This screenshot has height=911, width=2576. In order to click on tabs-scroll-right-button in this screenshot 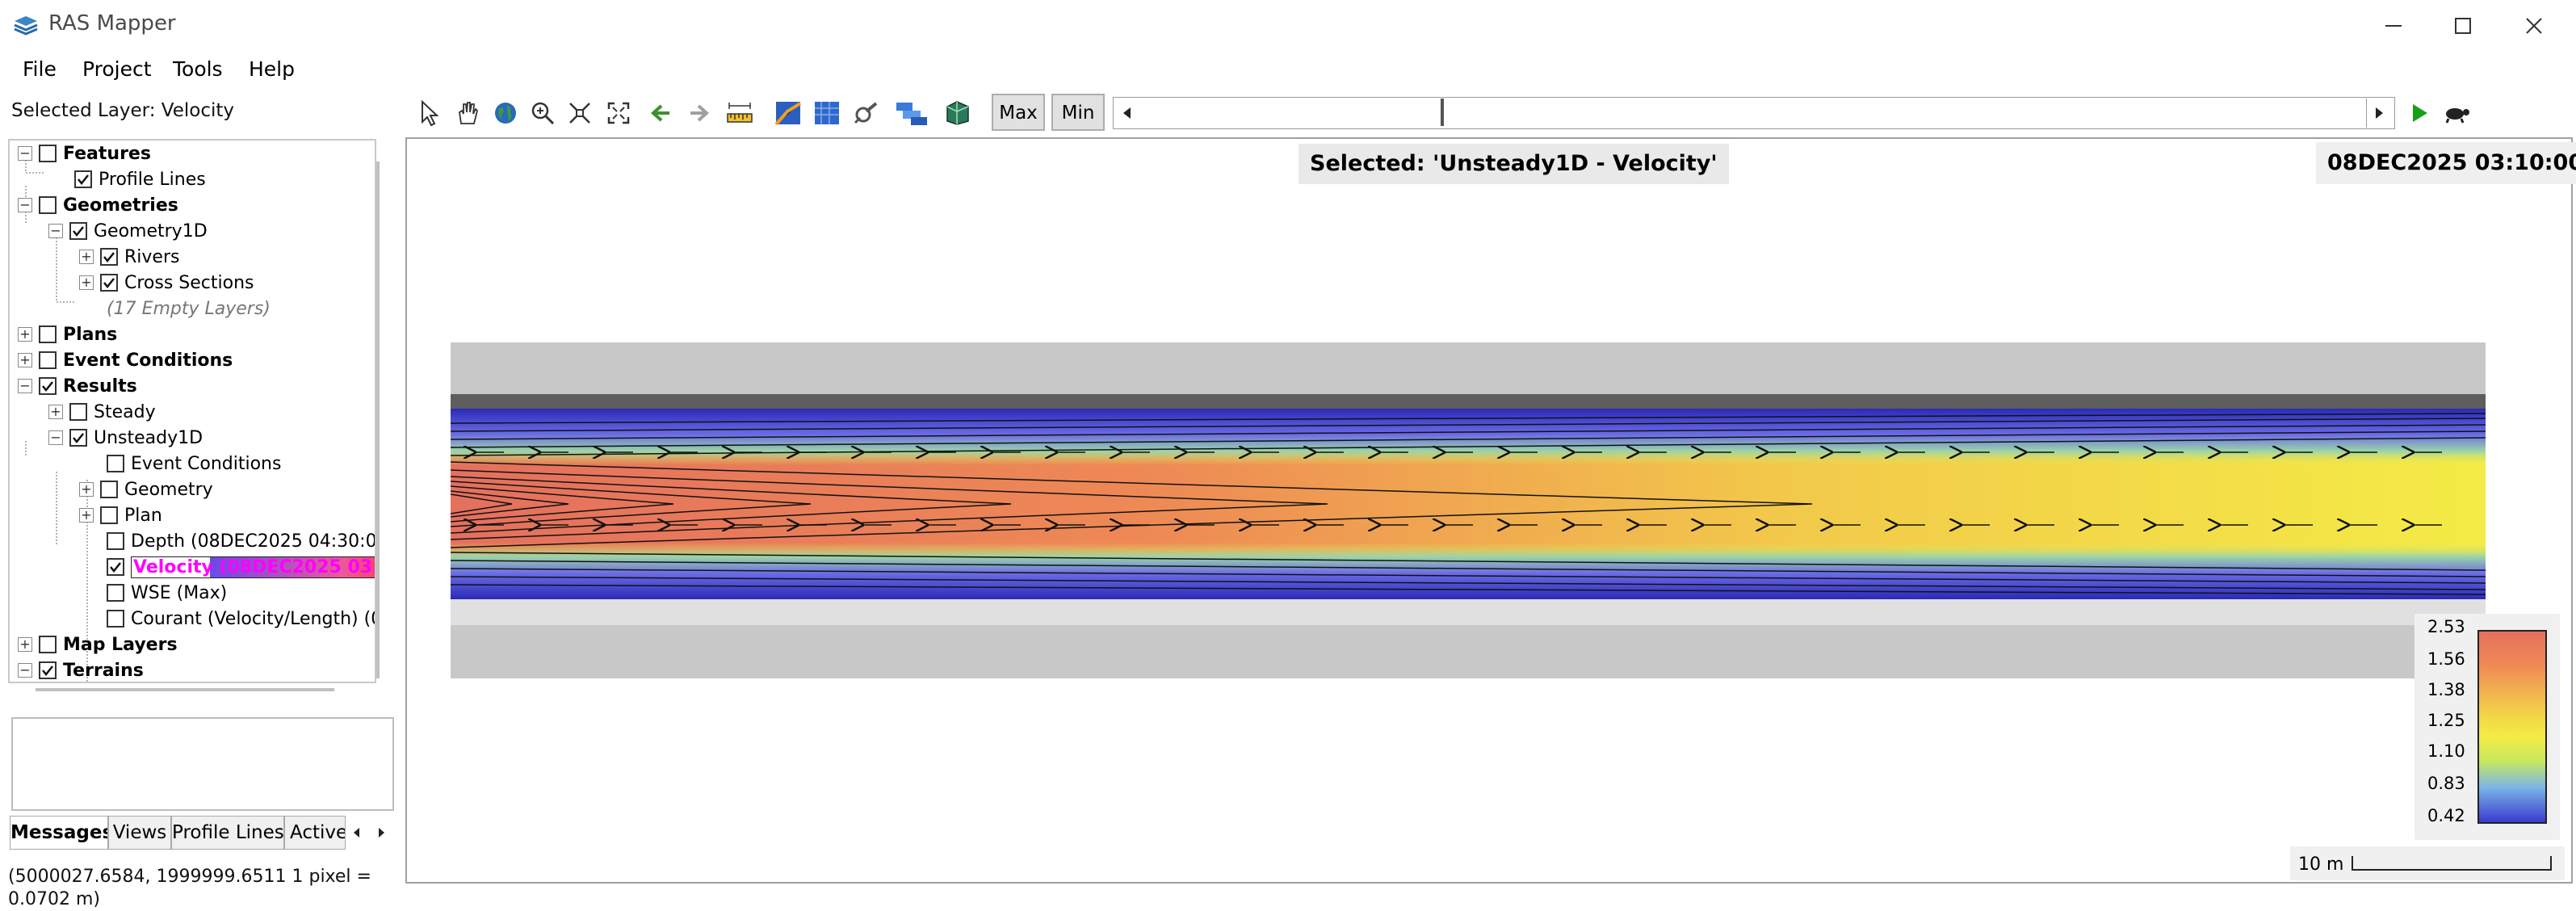, I will do `click(381, 832)`.